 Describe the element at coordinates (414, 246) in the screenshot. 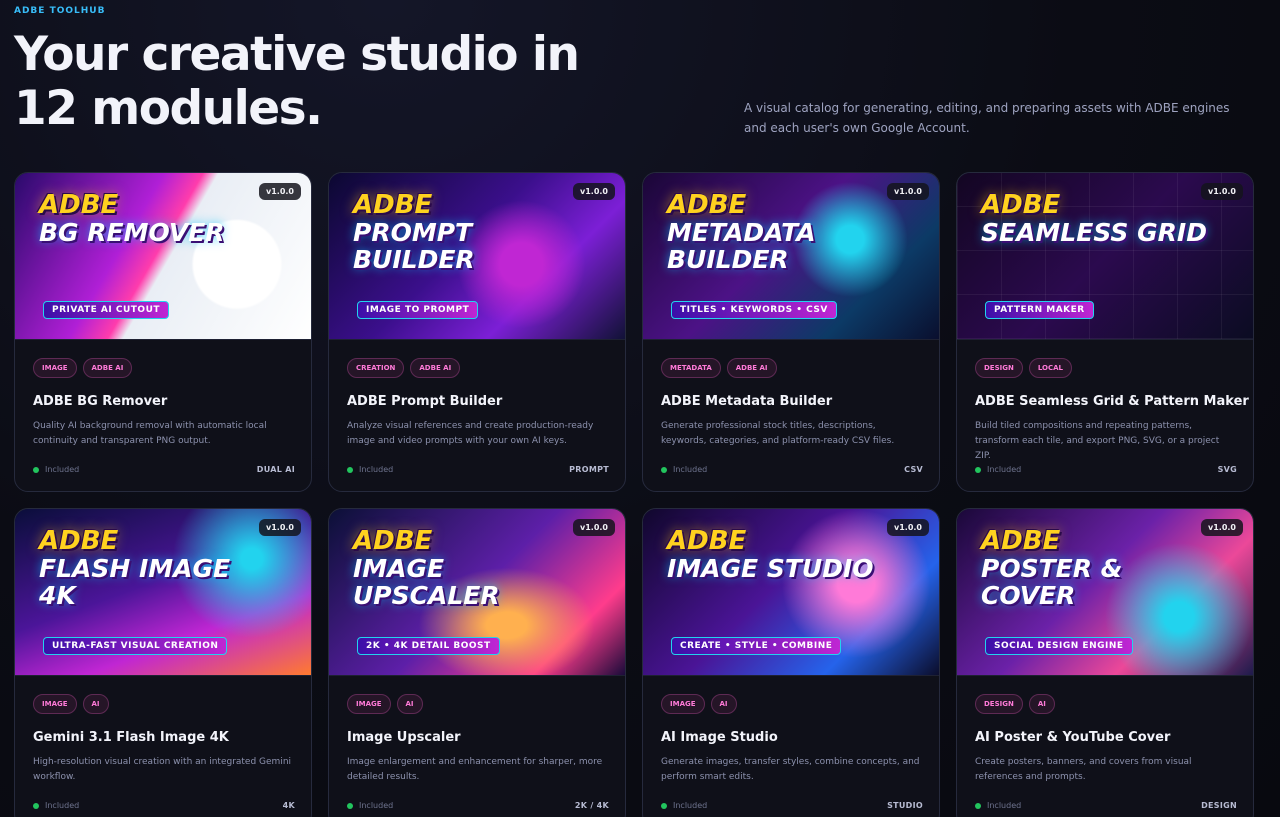

I see `thumbnail-product-name: Prompt Builder` at that location.